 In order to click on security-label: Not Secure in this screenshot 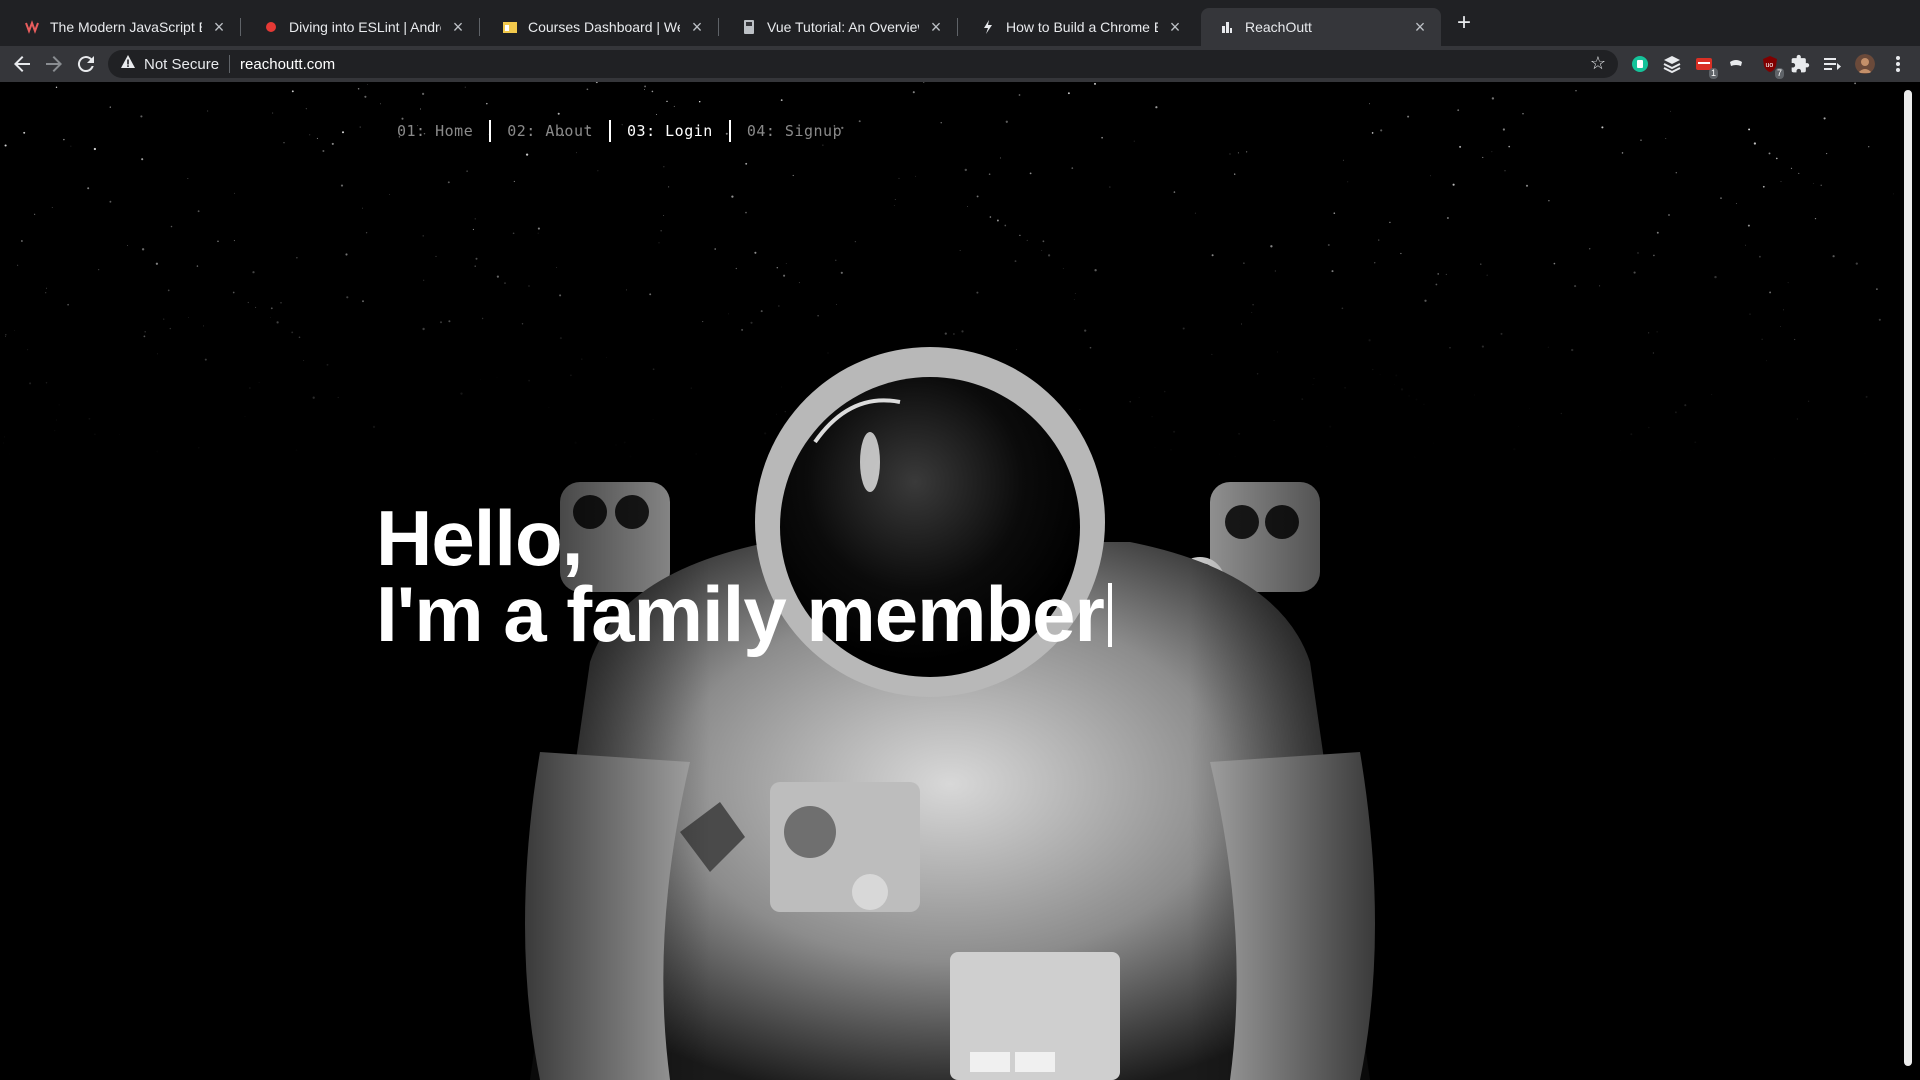, I will do `click(181, 64)`.